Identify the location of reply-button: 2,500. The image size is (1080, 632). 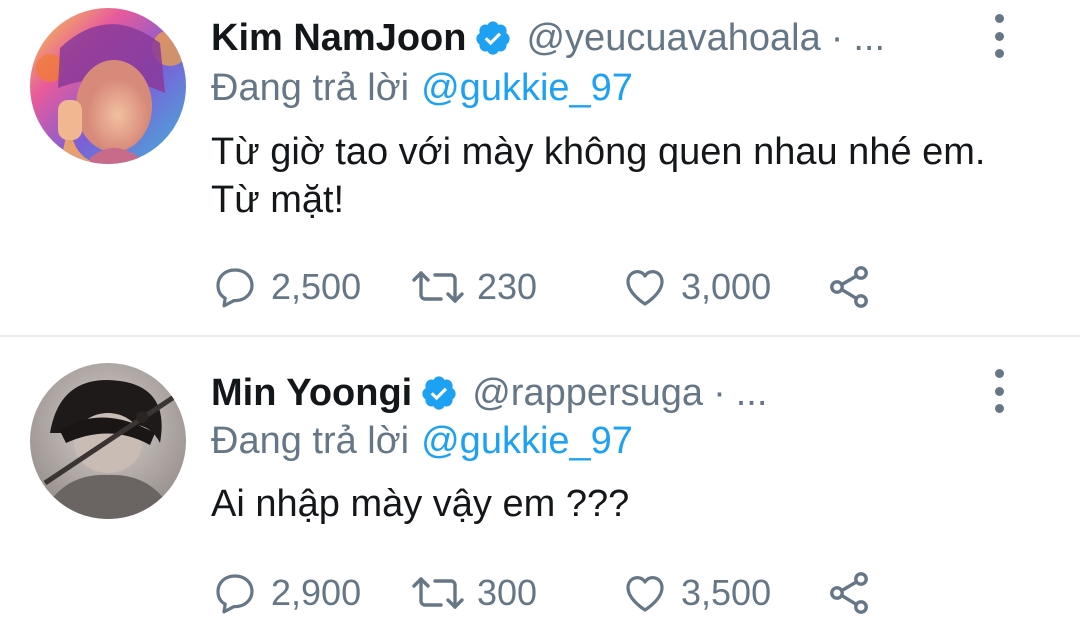
(286, 287).